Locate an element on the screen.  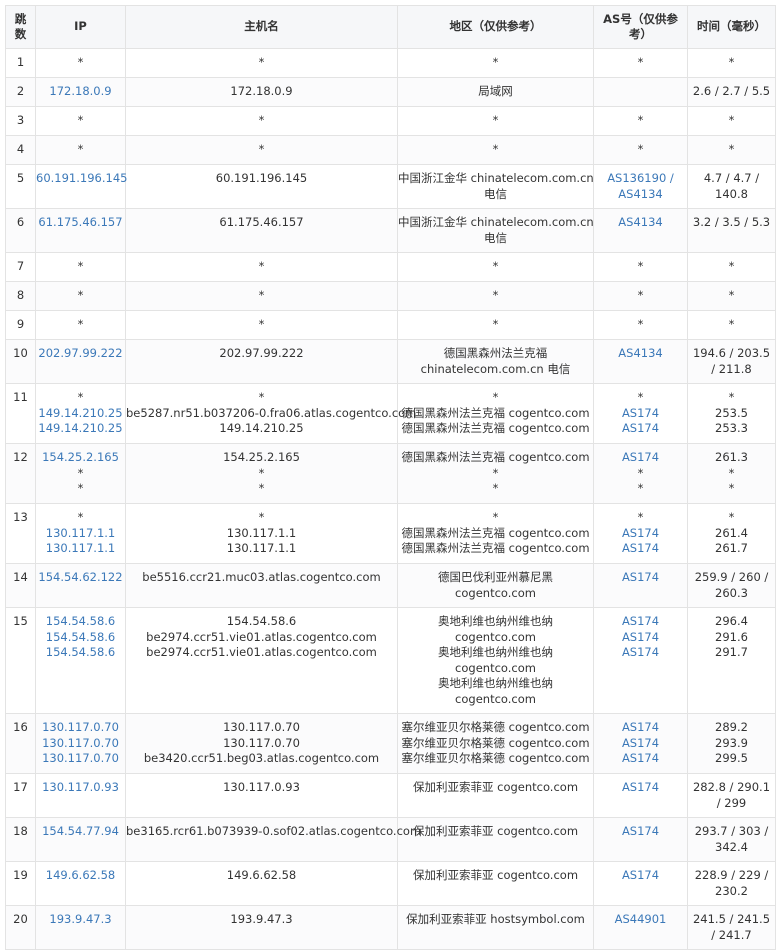
ip-link: 202.97.99.222 is located at coordinates (80, 354).